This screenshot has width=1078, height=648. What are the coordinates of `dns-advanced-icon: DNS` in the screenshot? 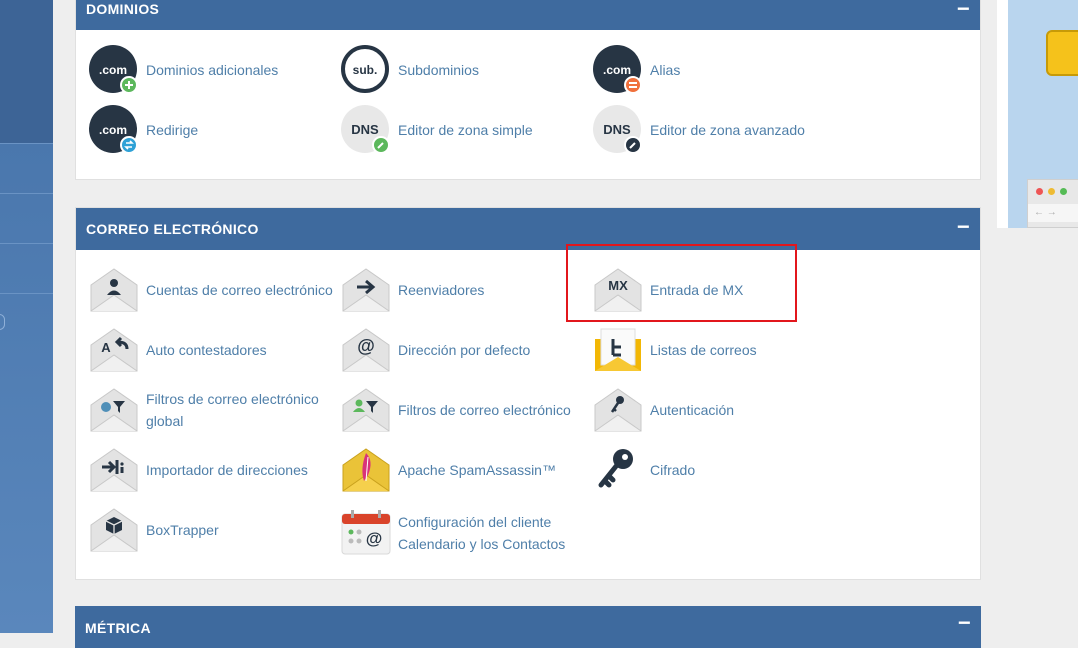 It's located at (617, 129).